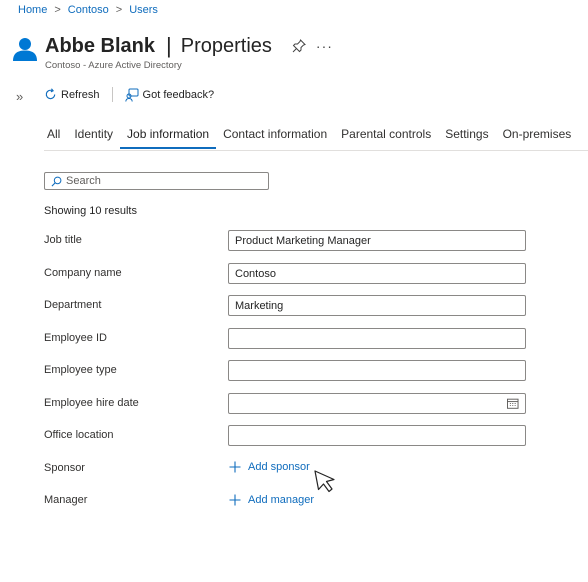  I want to click on add-sponsor-label: Add sponsor, so click(279, 467).